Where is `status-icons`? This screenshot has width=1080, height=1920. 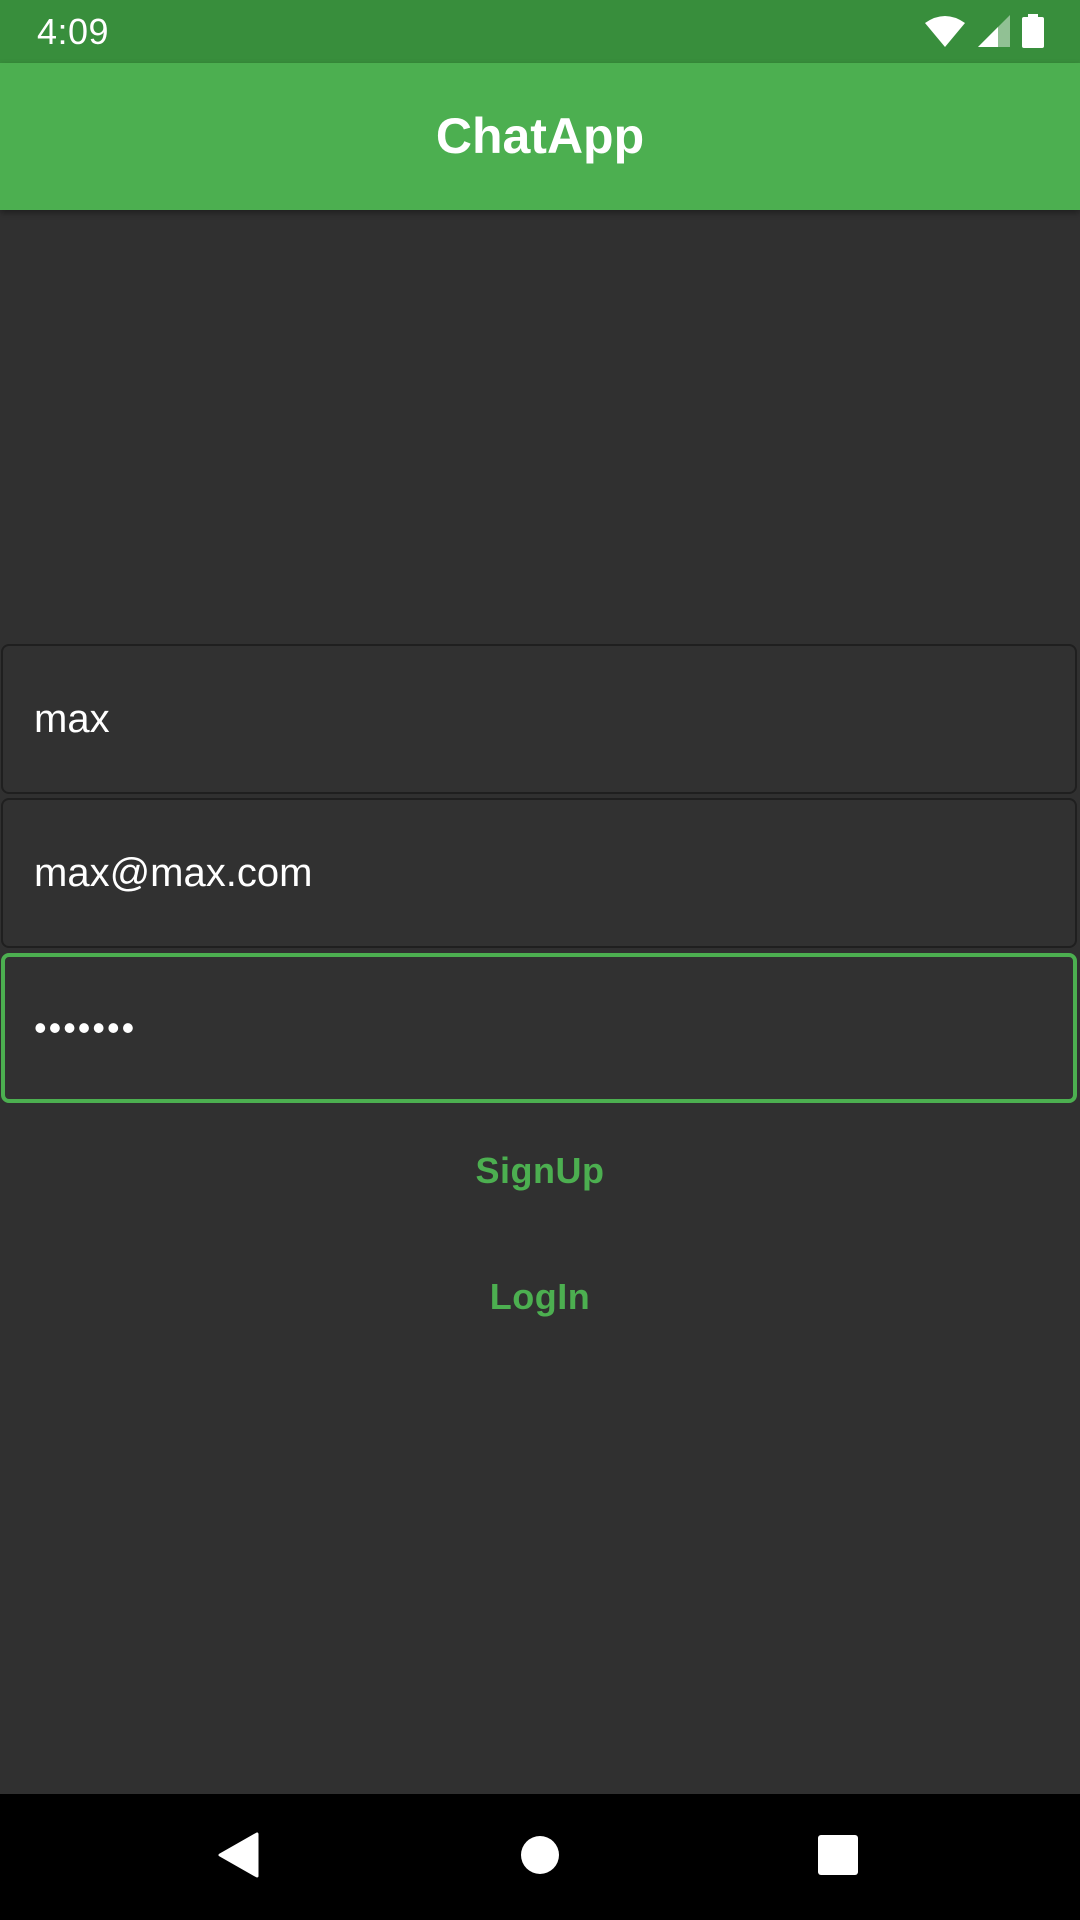 status-icons is located at coordinates (984, 31).